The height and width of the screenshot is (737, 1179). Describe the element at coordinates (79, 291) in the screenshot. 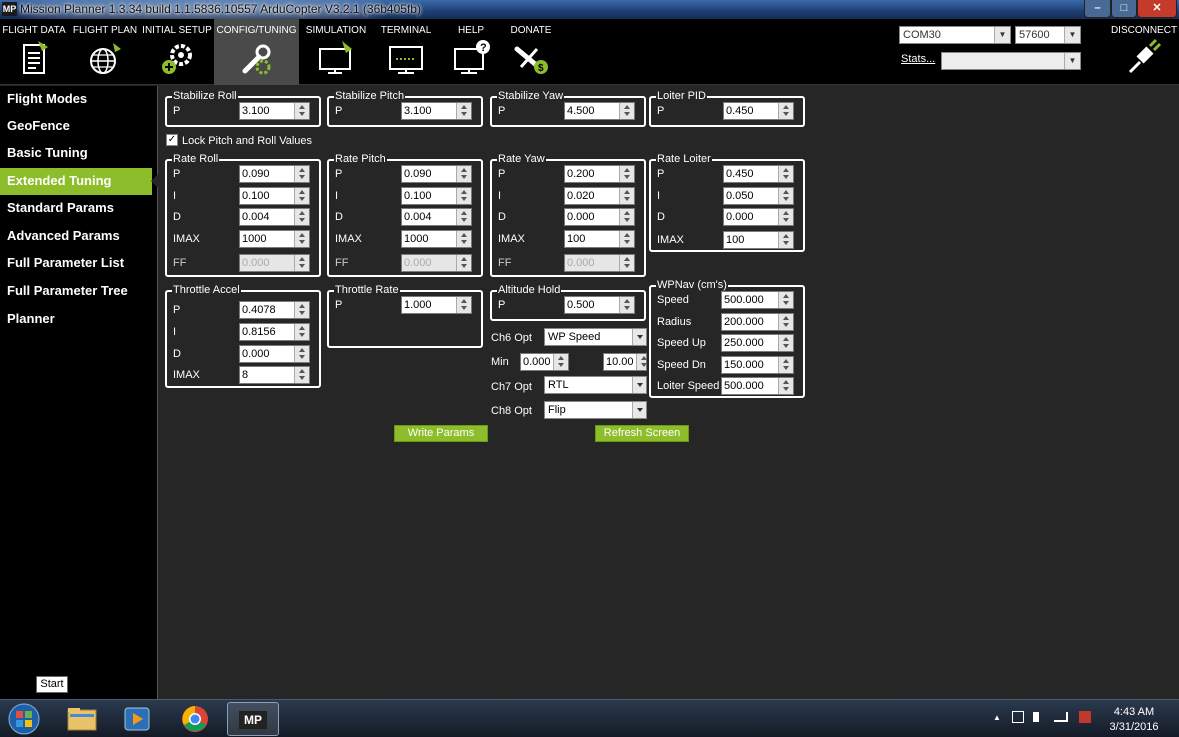

I see `sidebar-item-full-parameter-tree: Full Parameter Tree` at that location.